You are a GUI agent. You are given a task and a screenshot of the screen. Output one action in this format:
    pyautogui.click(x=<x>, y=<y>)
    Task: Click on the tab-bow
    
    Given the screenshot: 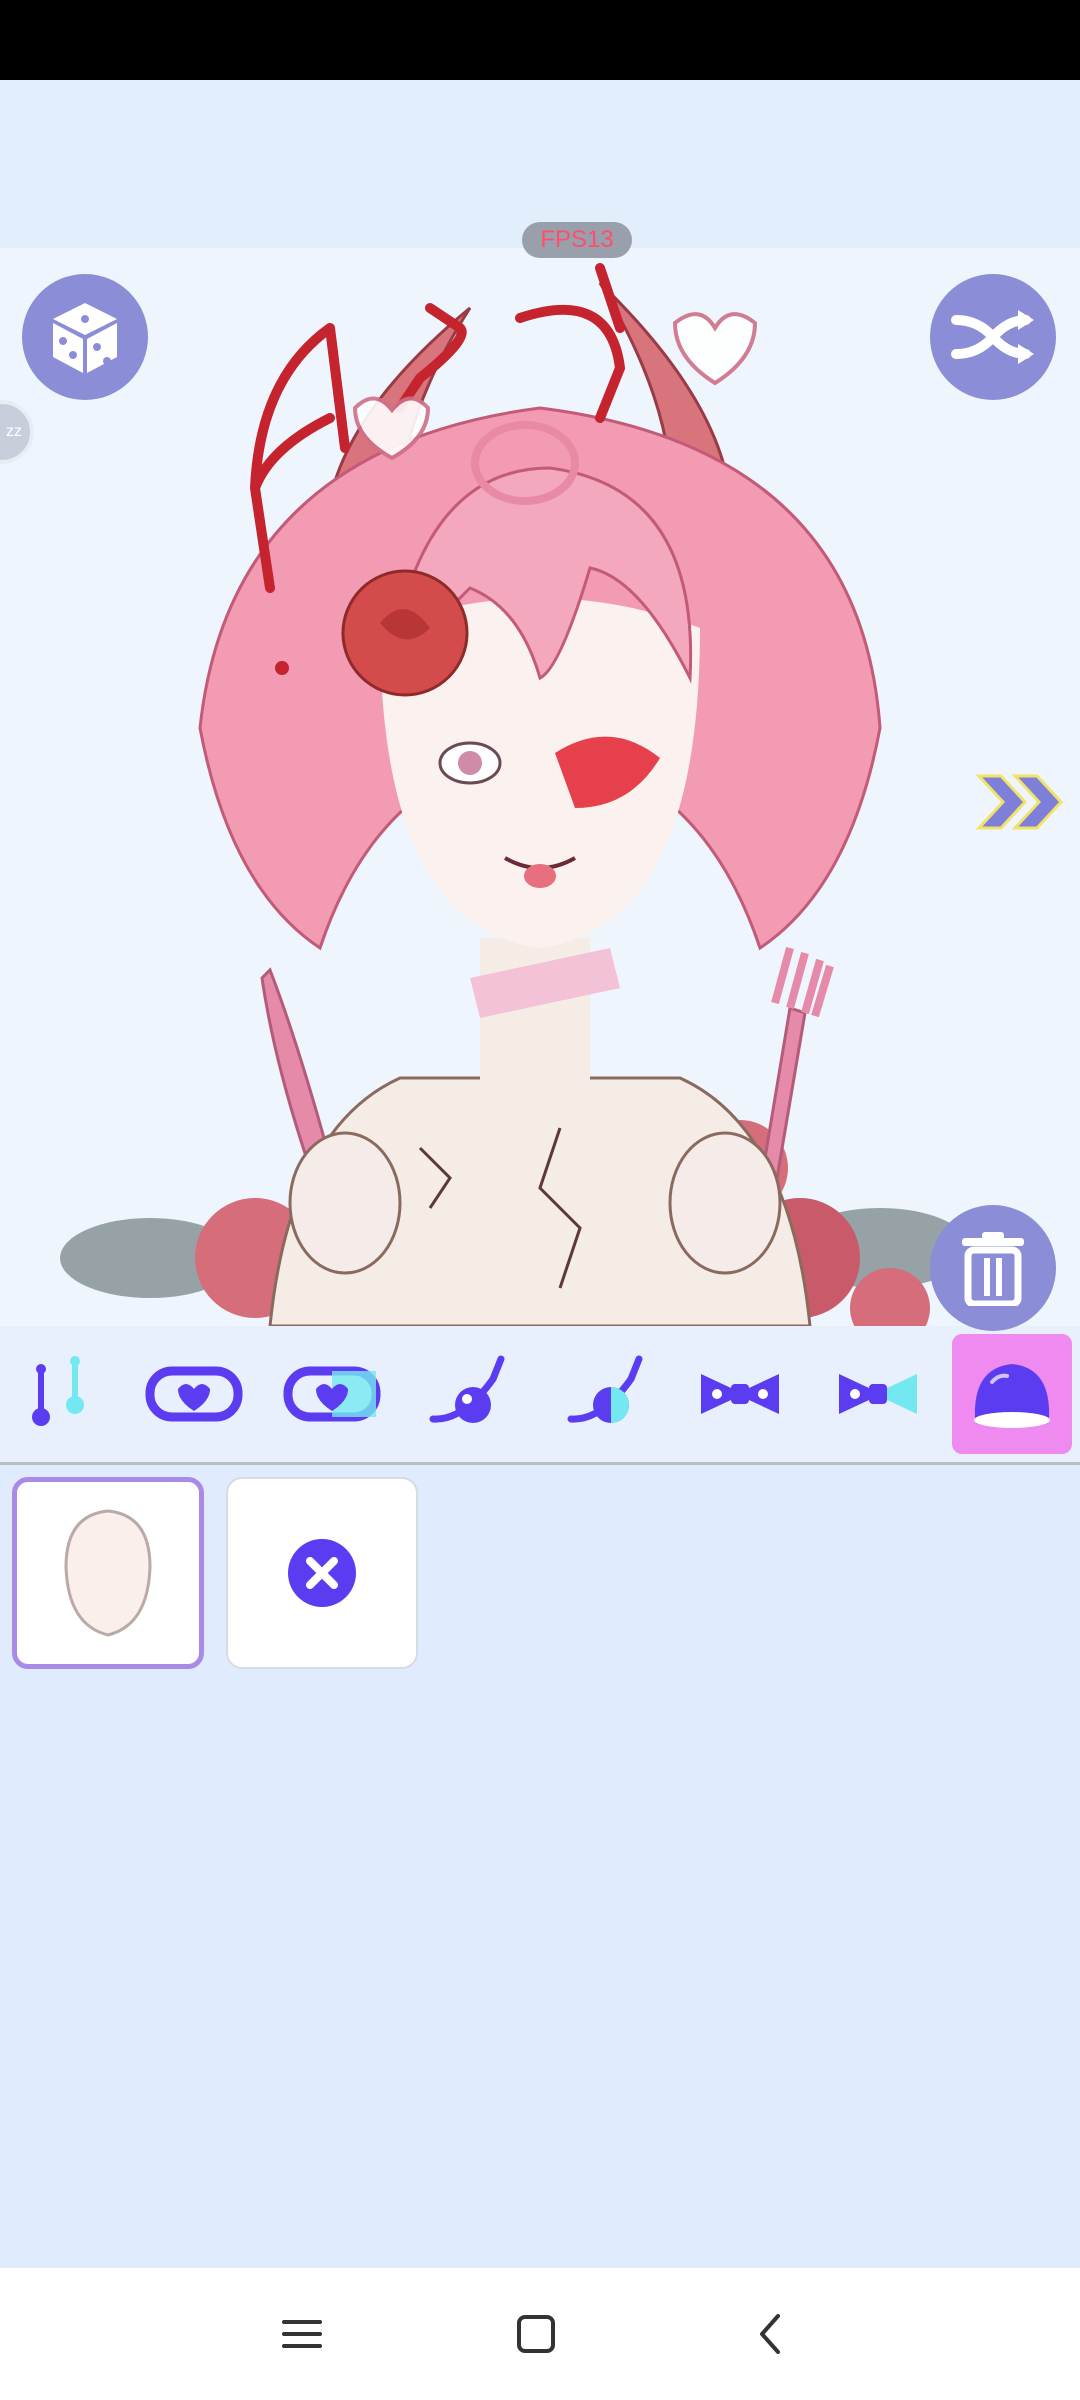 What is the action you would take?
    pyautogui.click(x=740, y=1394)
    